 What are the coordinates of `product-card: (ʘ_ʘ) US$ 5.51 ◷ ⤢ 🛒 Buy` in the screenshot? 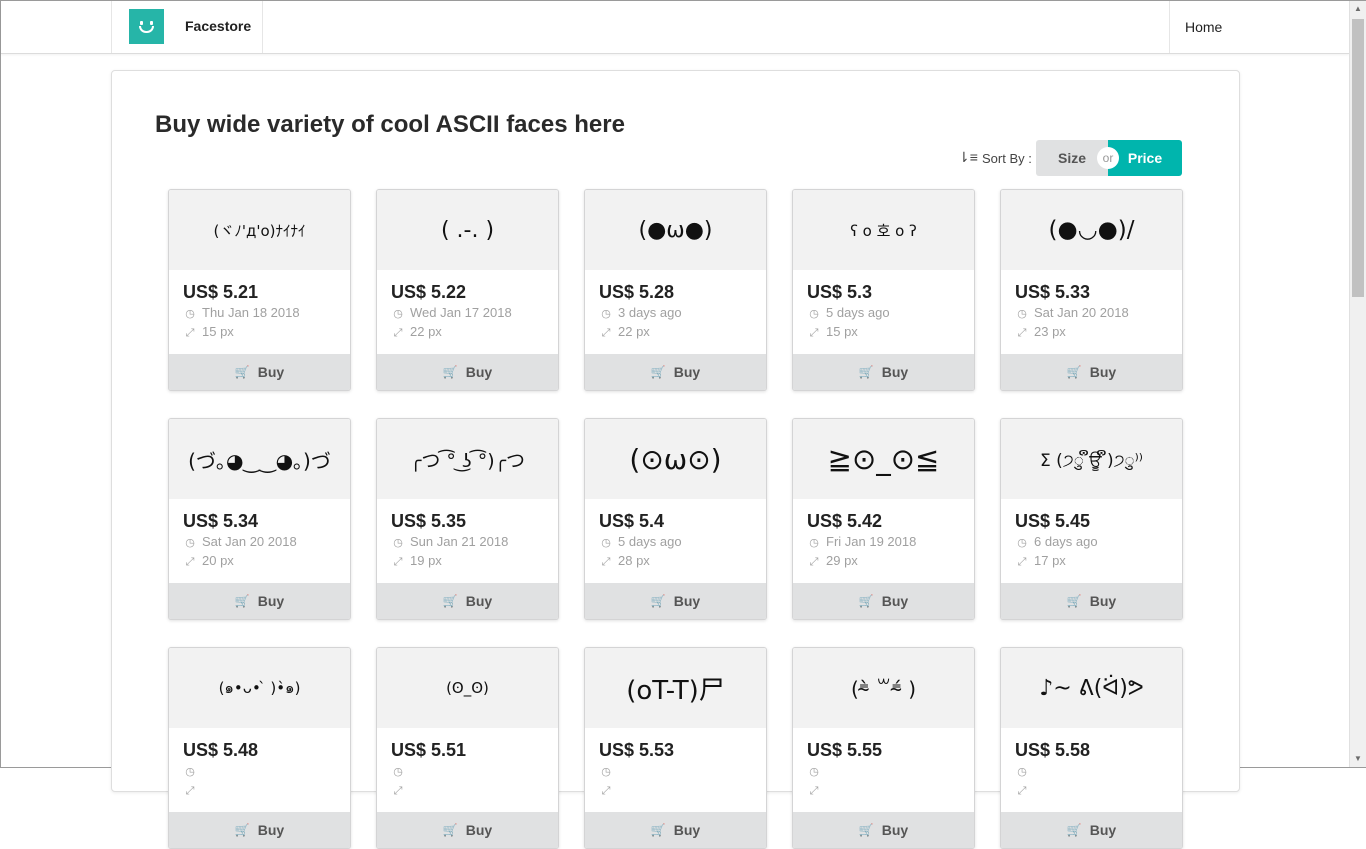 It's located at (467, 748).